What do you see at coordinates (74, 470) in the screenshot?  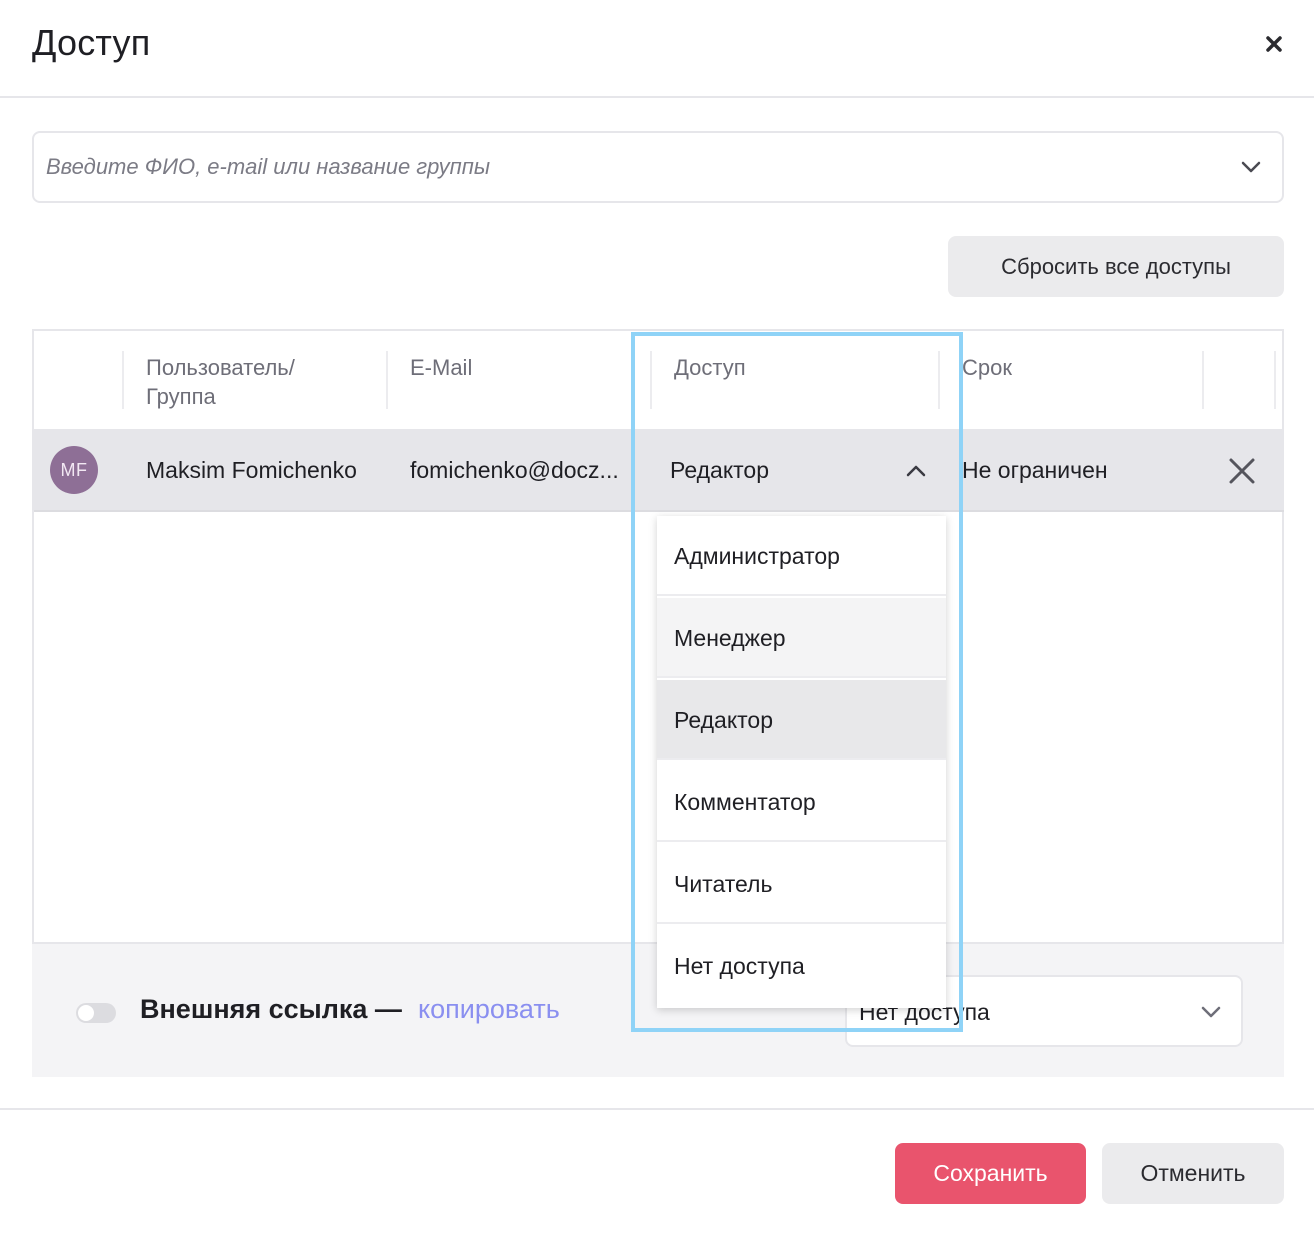 I see `avatar: MF` at bounding box center [74, 470].